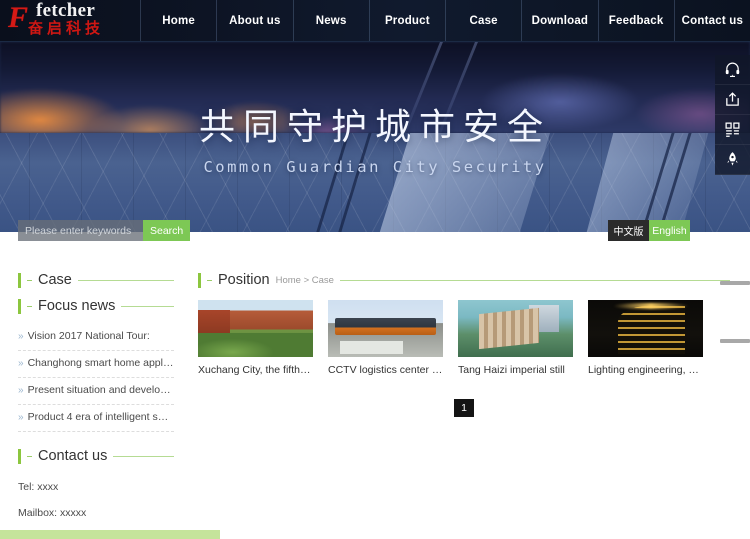 Image resolution: width=750 pixels, height=539 pixels. I want to click on logo-f-mark: F, so click(18, 17).